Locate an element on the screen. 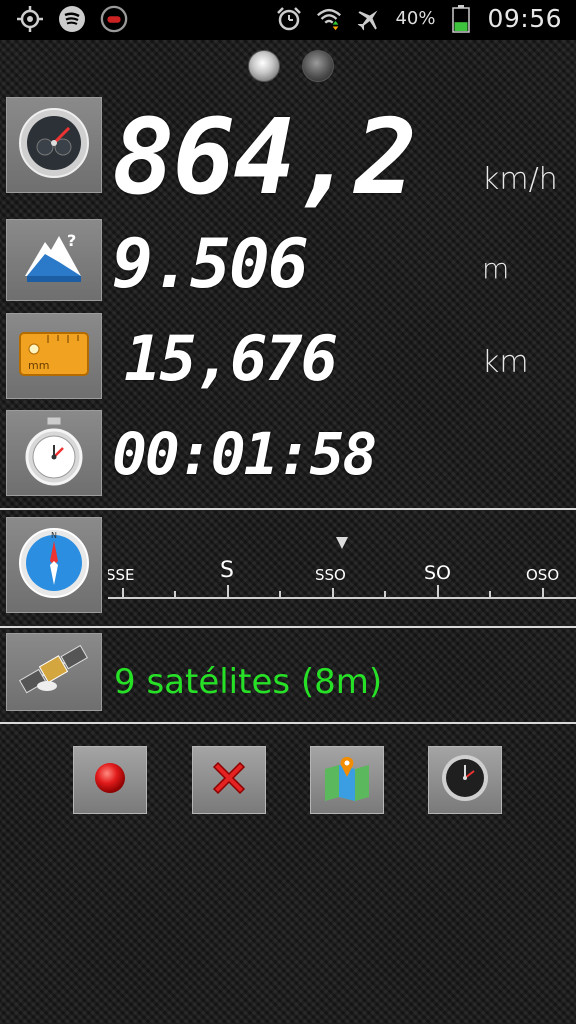 The height and width of the screenshot is (1024, 576). compass-label-sso: SSO is located at coordinates (330, 575).